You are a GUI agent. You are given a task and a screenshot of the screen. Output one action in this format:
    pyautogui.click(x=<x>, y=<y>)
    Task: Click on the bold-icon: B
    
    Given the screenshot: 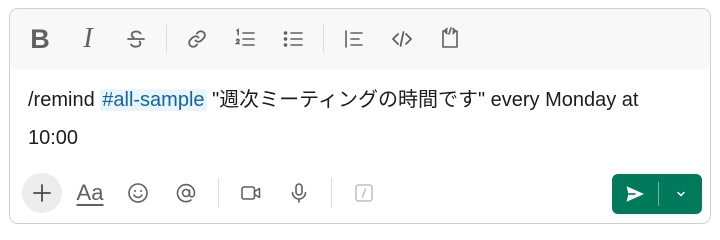 What is the action you would take?
    pyautogui.click(x=40, y=38)
    